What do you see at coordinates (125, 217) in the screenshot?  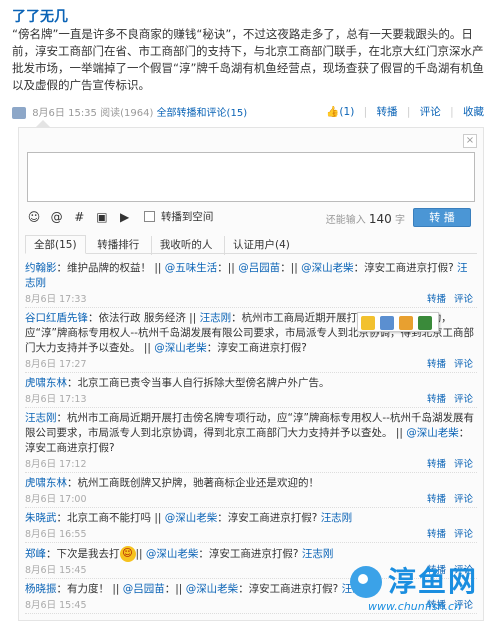 I see `video-icon: ▶` at bounding box center [125, 217].